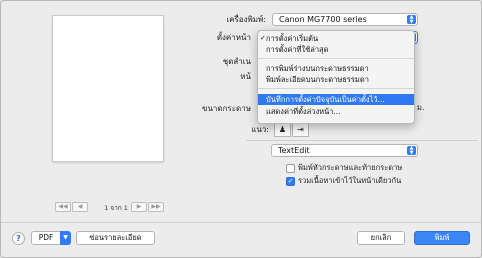  Describe the element at coordinates (421, 107) in the screenshot. I see `paper-size-suffix: ม.` at that location.